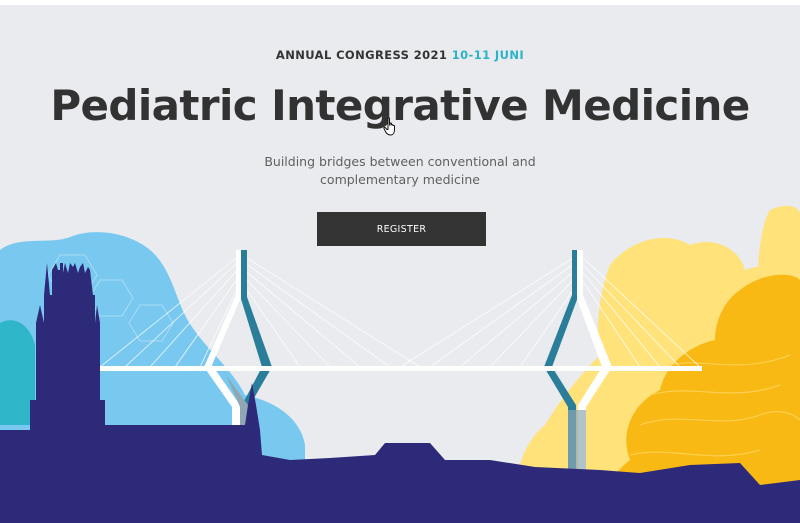 This screenshot has width=800, height=523. Describe the element at coordinates (488, 55) in the screenshot. I see `event-dates: 10-11 JUNI` at that location.